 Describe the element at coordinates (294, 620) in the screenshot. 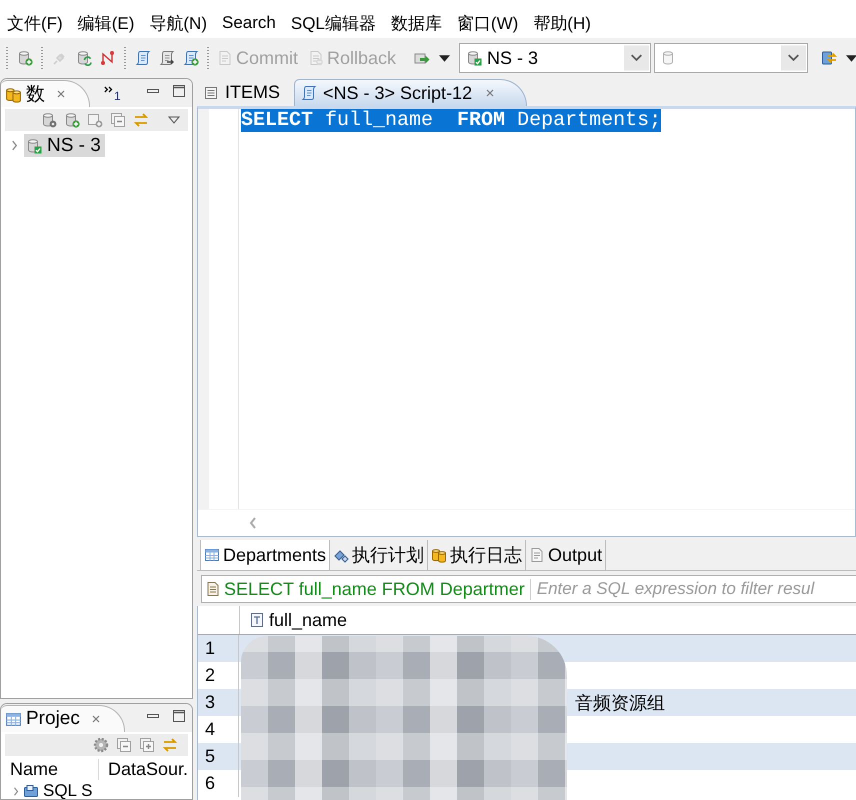

I see `column-header: full_name` at that location.